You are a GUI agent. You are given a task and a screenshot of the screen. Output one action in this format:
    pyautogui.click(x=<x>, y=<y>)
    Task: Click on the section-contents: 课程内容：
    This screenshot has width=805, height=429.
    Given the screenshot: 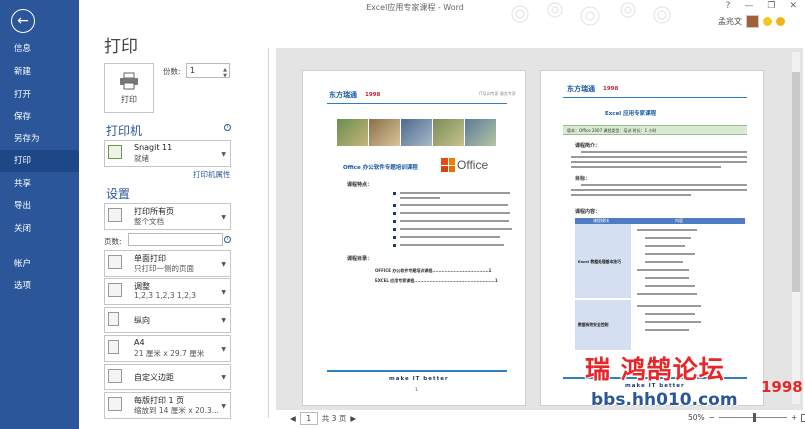 What is the action you would take?
    pyautogui.click(x=588, y=212)
    